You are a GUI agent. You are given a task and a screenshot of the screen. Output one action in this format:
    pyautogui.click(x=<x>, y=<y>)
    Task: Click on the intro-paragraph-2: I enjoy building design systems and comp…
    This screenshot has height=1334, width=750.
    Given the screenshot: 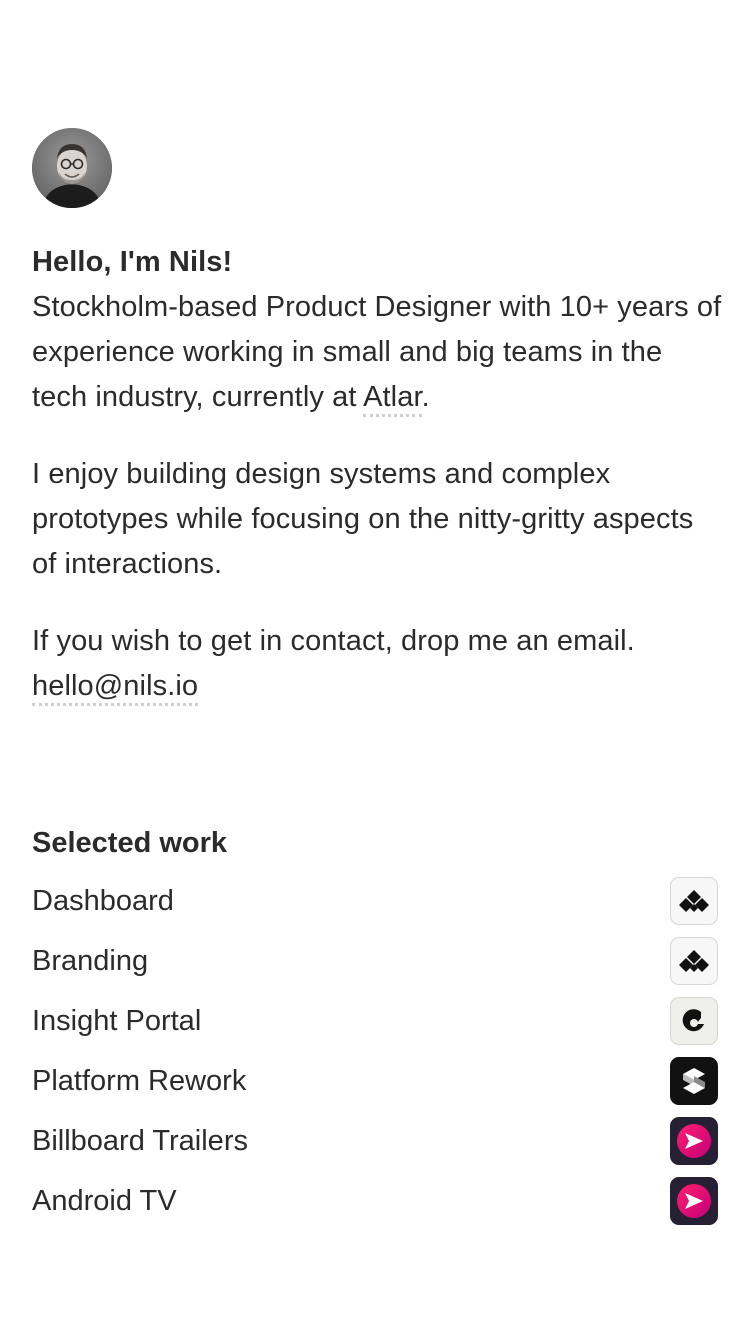 What is the action you would take?
    pyautogui.click(x=363, y=519)
    